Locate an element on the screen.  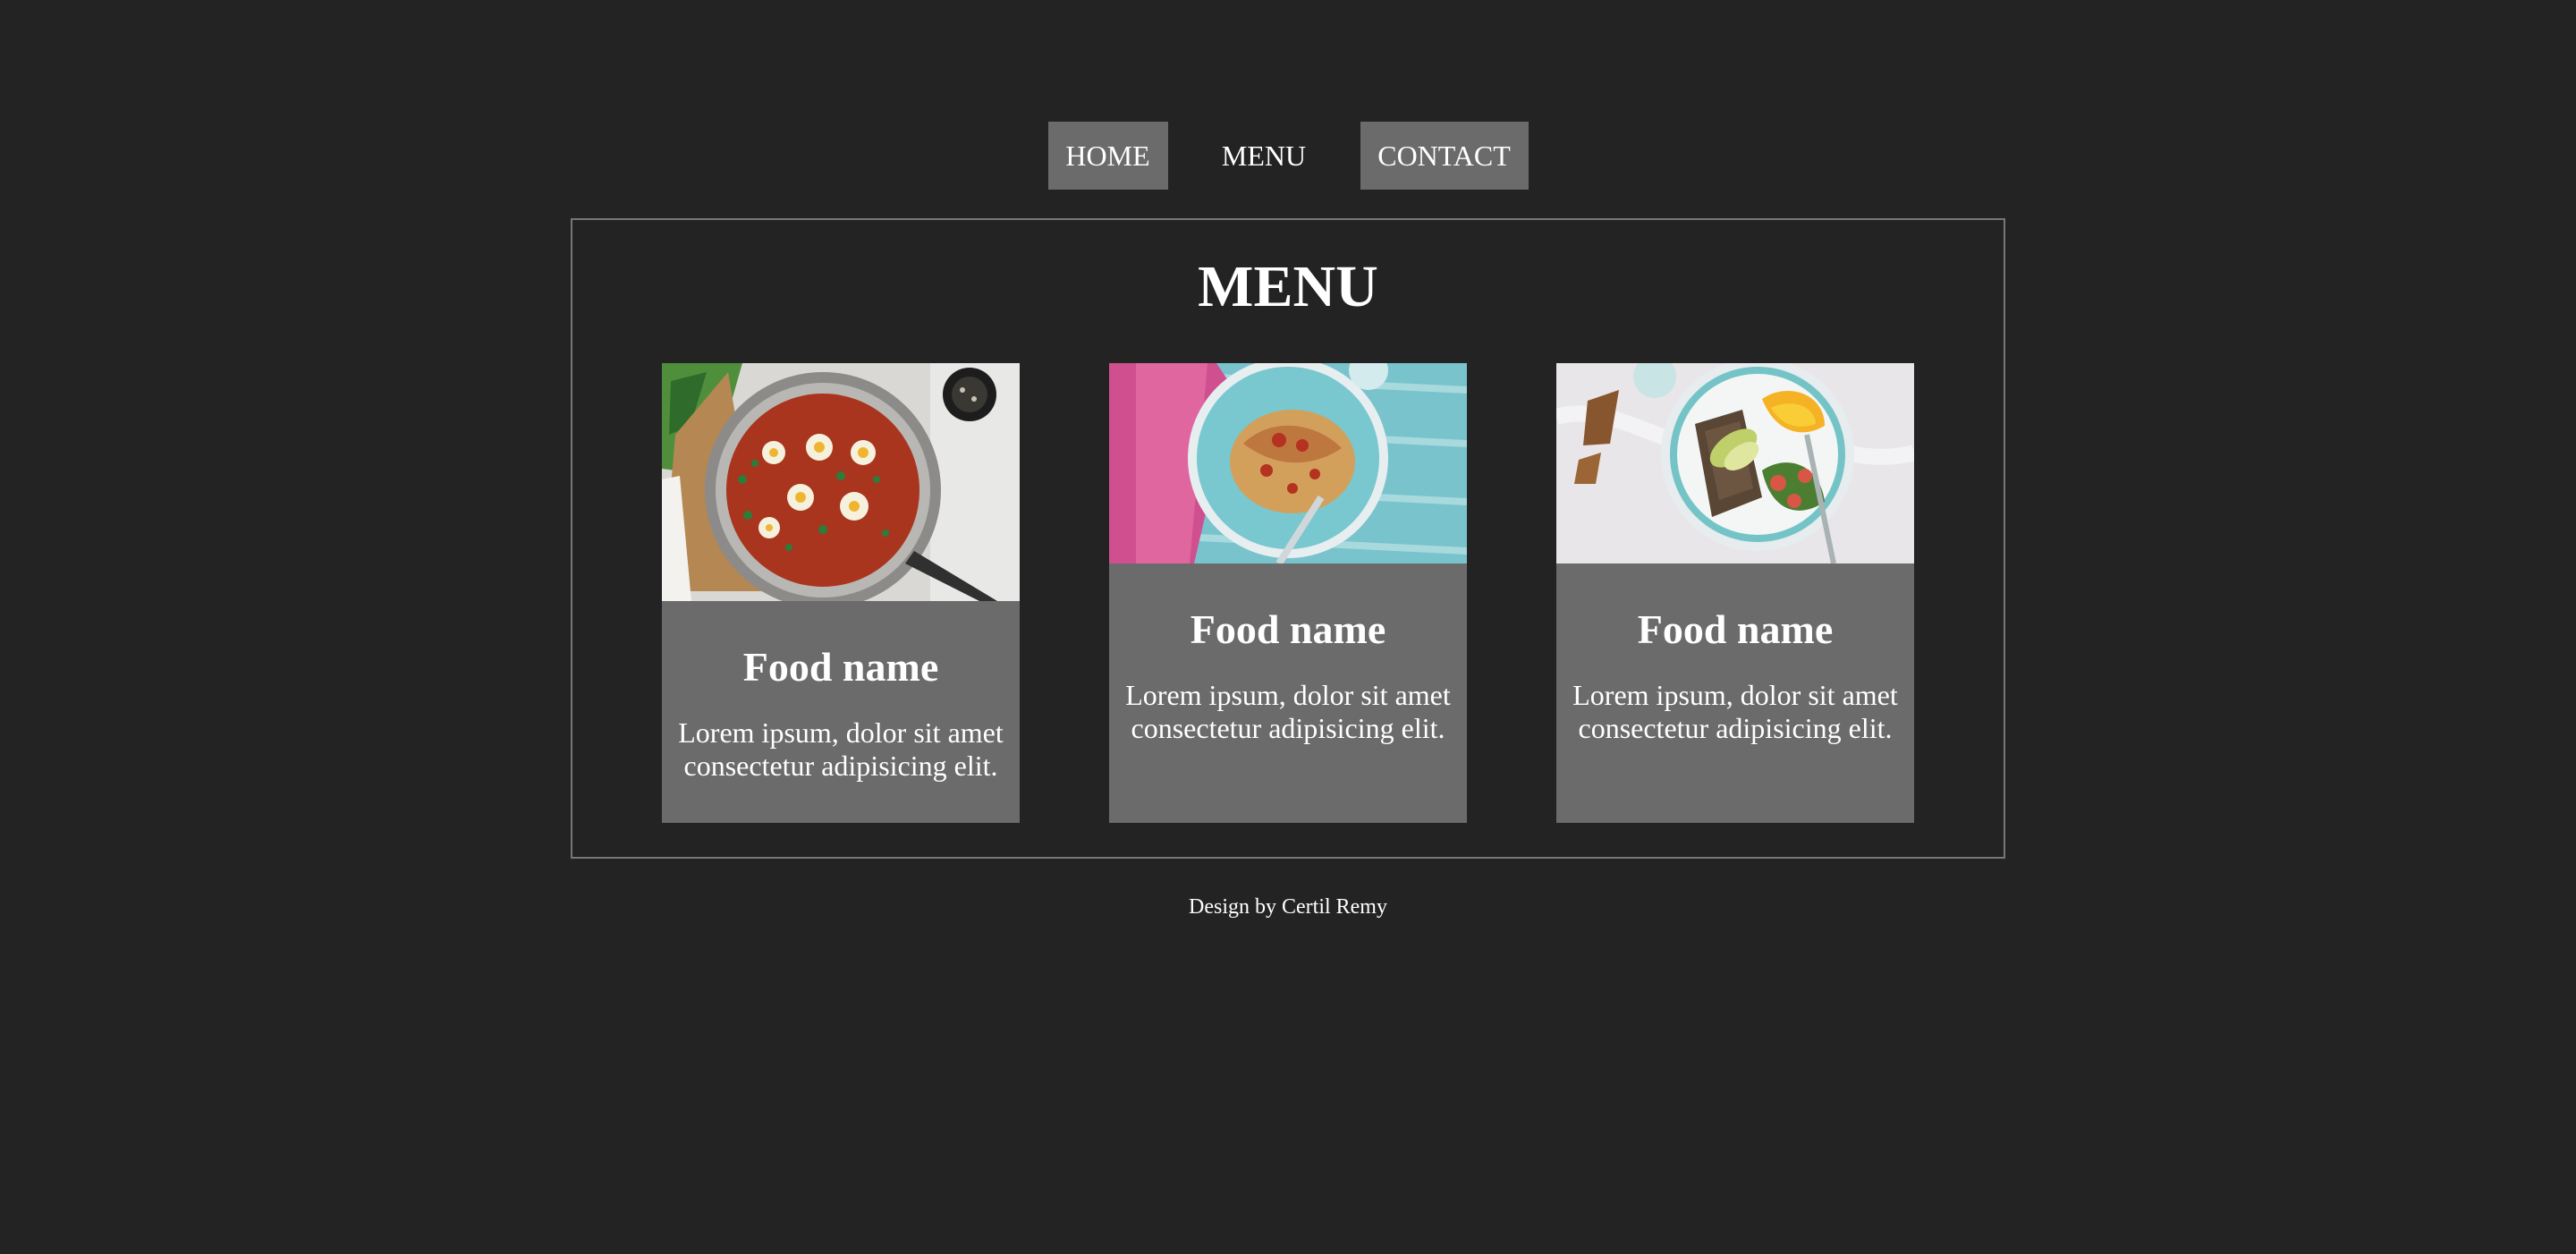
nav-home-link: HOME is located at coordinates (1107, 156).